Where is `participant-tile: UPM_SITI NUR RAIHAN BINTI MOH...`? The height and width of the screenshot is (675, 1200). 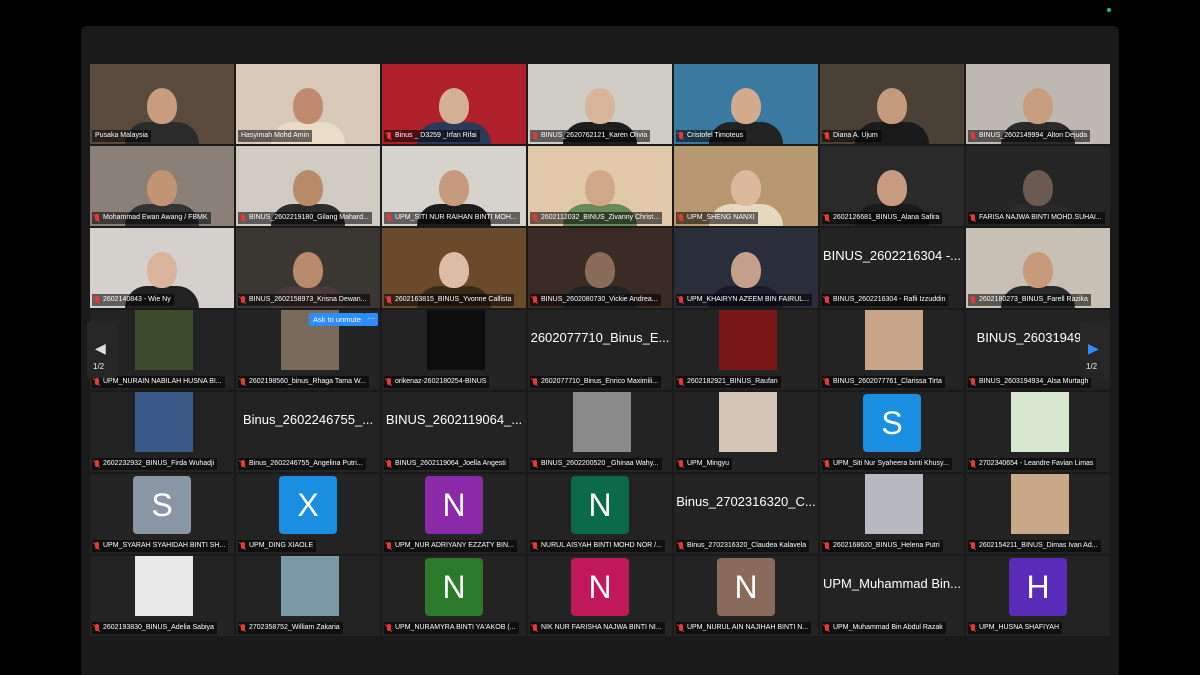 participant-tile: UPM_SITI NUR RAIHAN BINTI MOH... is located at coordinates (454, 186).